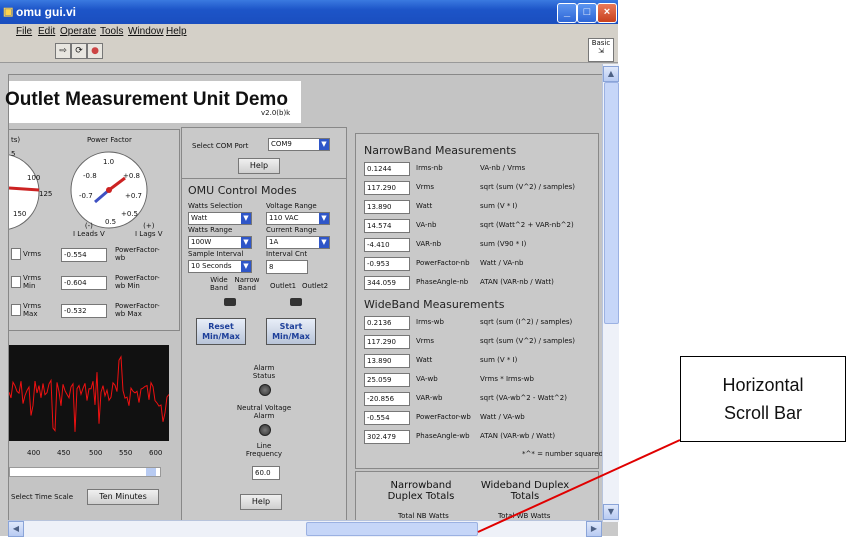  What do you see at coordinates (763, 399) in the screenshot?
I see `callout-box: Horizontal Scroll Bar` at bounding box center [763, 399].